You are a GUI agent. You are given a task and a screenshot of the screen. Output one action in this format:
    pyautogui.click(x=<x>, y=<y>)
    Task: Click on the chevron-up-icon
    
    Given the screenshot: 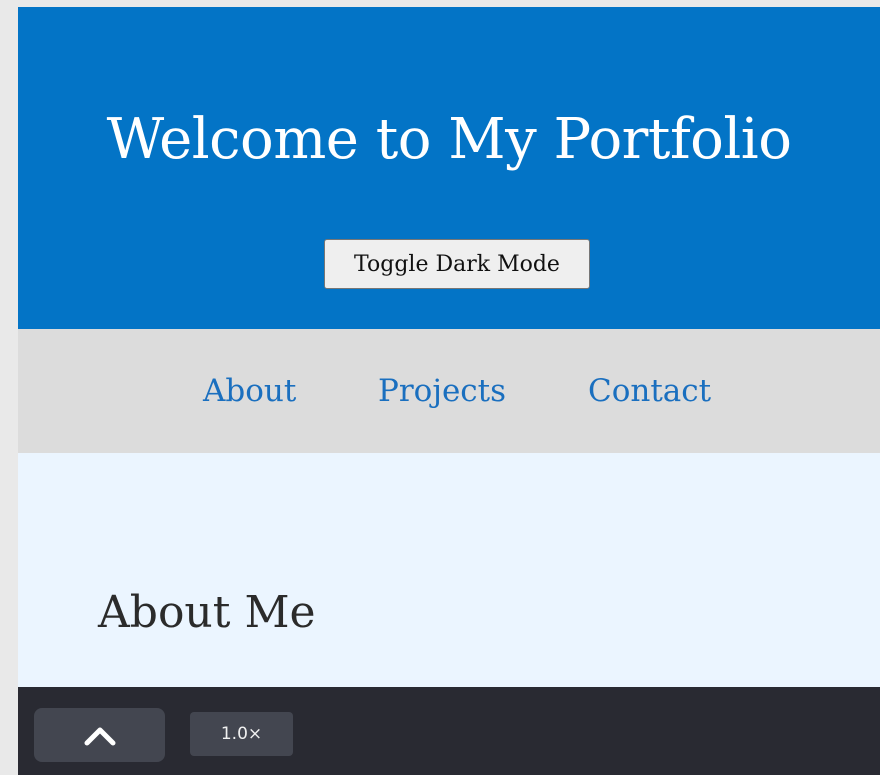 What is the action you would take?
    pyautogui.click(x=100, y=736)
    